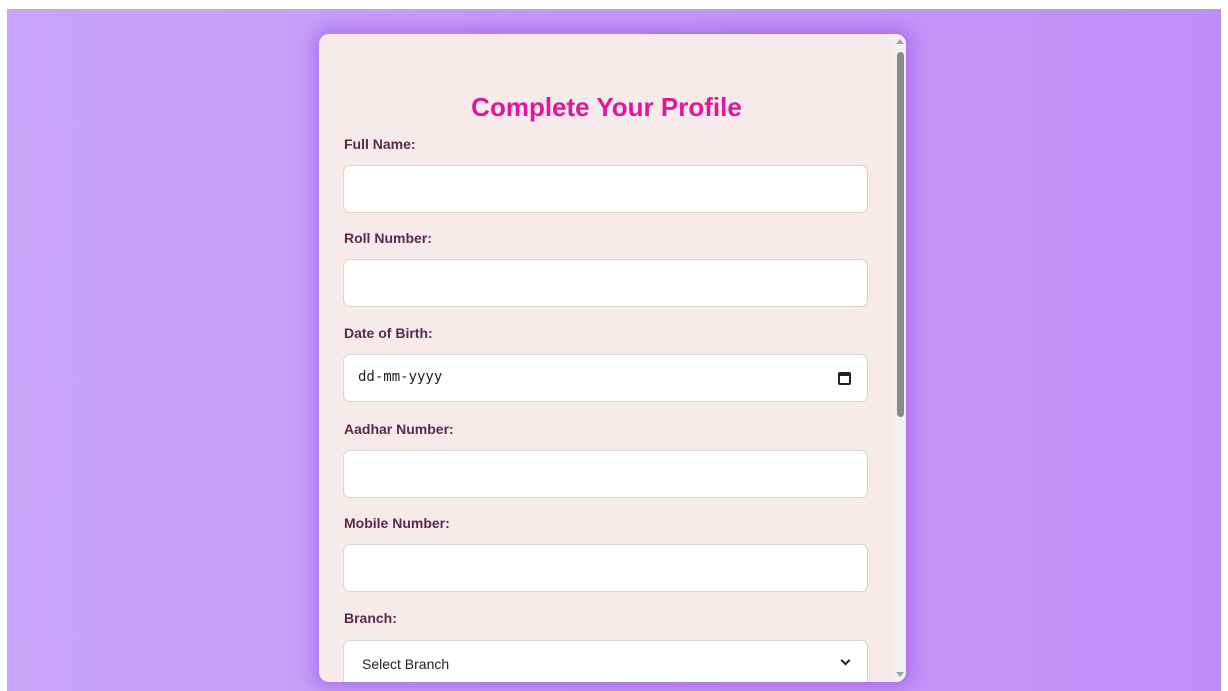  I want to click on date-of-birth-label: Date of Birth:, so click(388, 333).